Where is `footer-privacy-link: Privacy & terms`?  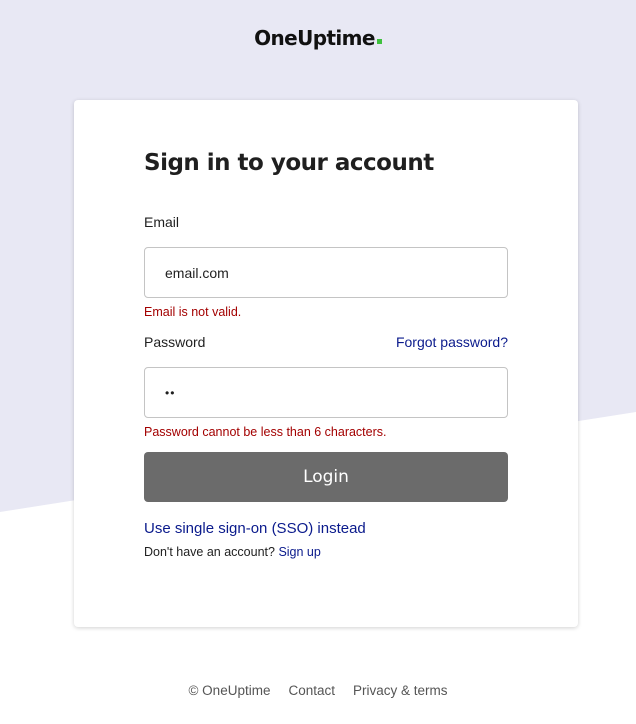
footer-privacy-link: Privacy & terms is located at coordinates (400, 690).